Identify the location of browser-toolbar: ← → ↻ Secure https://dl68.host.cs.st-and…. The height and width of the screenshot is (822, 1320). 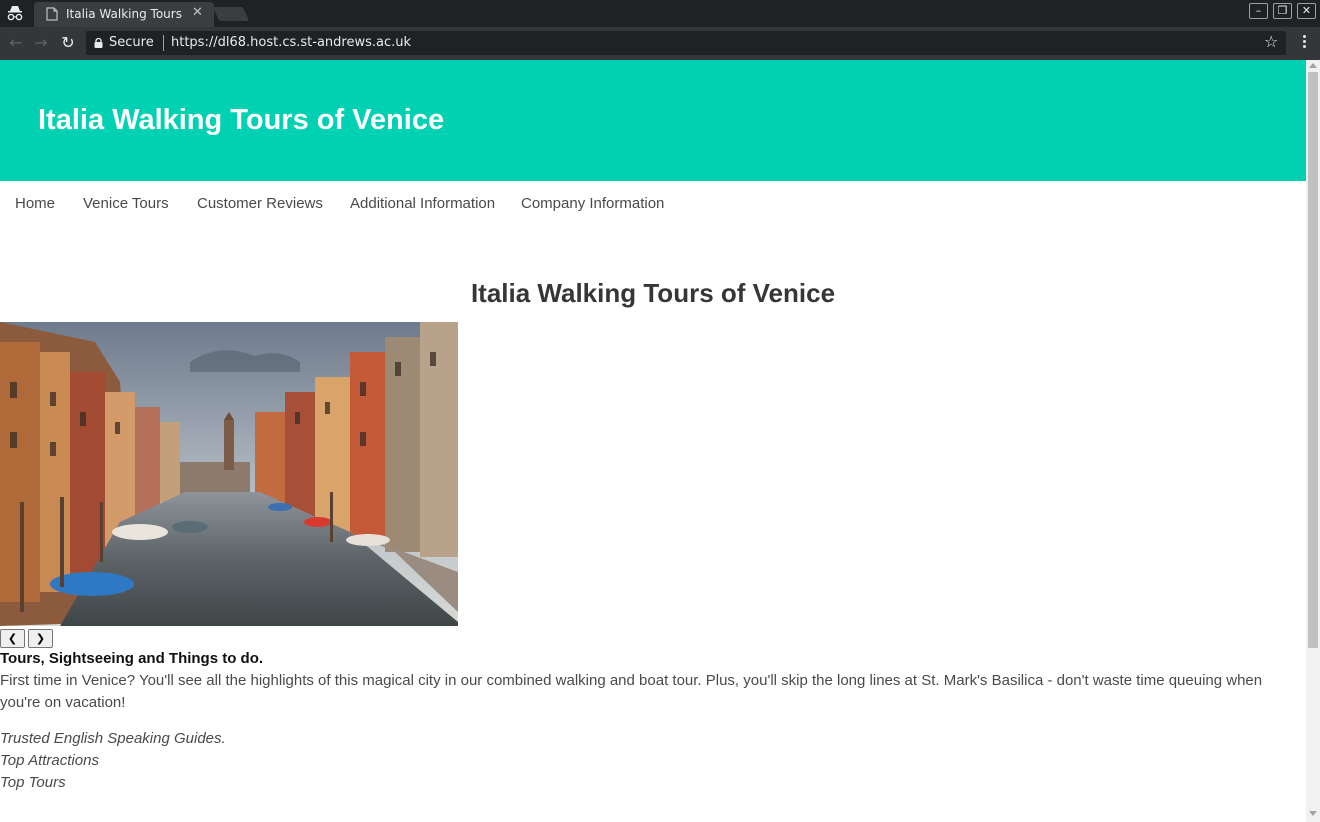
(660, 43).